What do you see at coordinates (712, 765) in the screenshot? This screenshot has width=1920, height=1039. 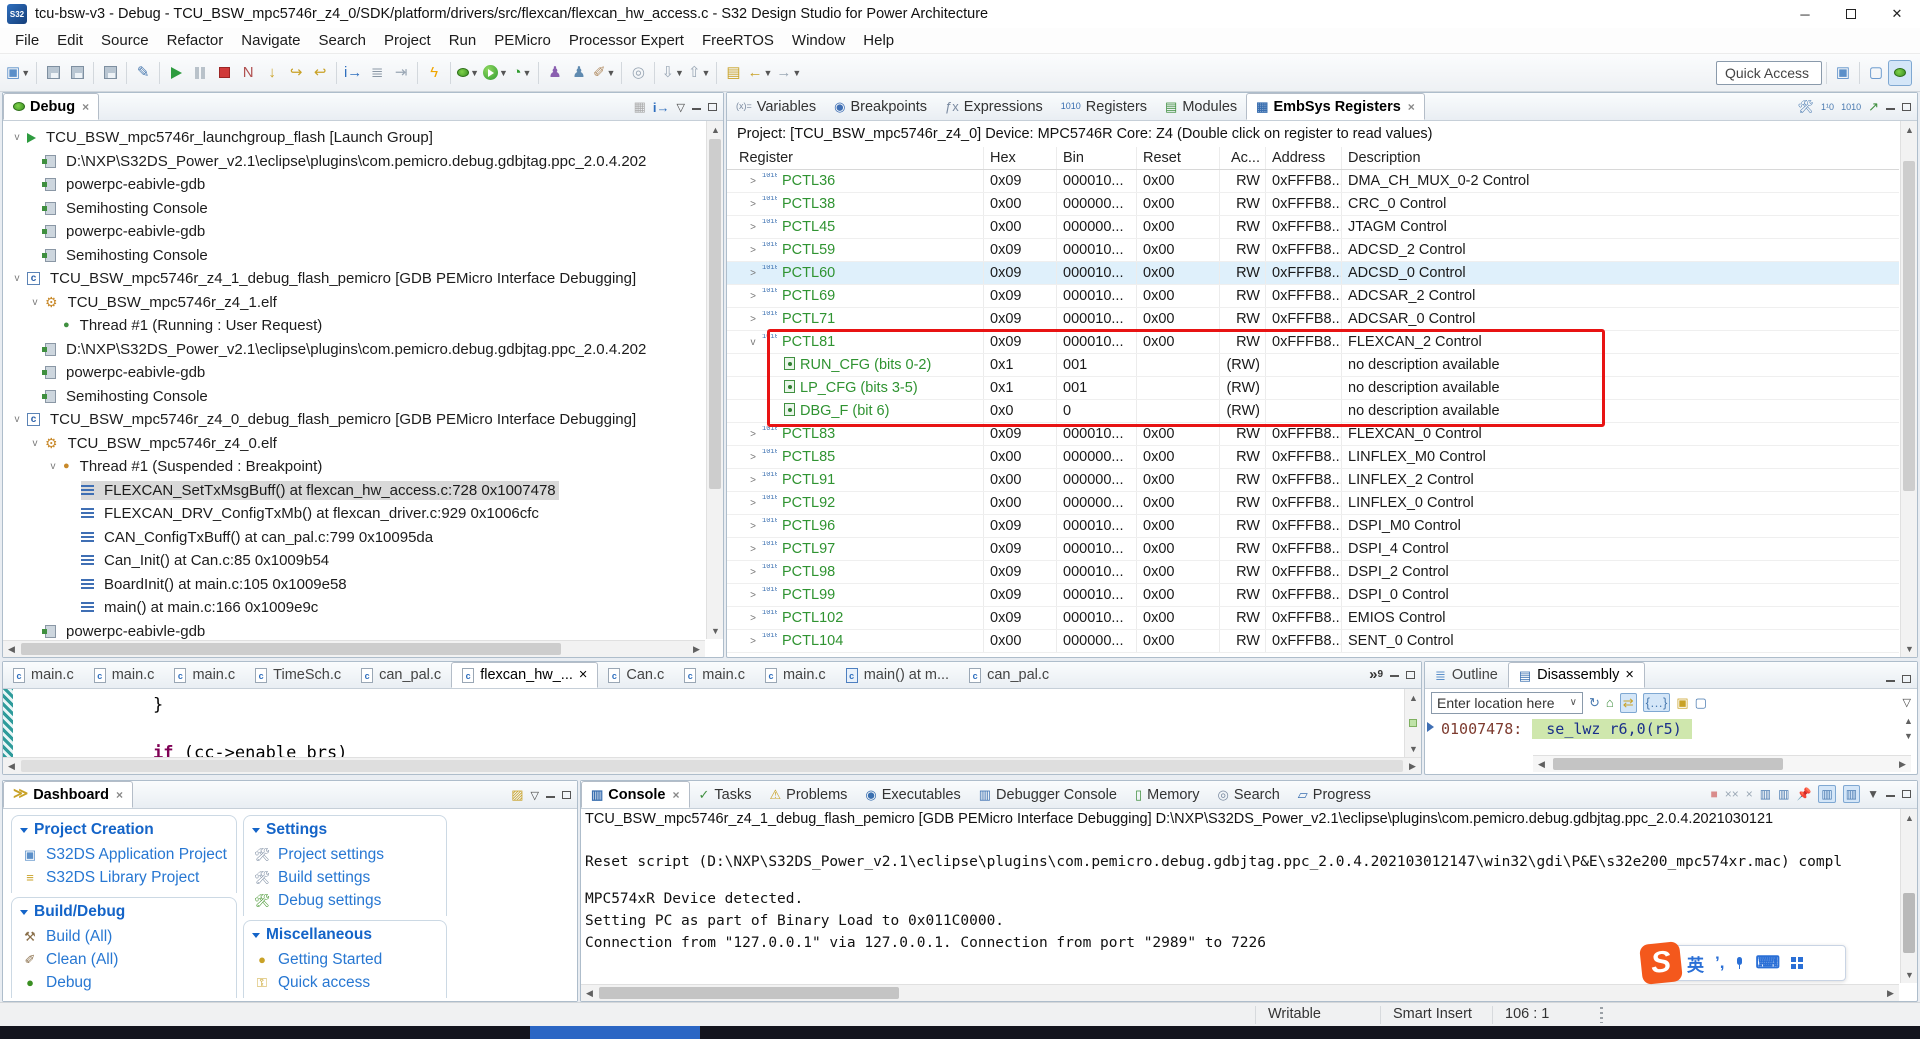 I see `editor-horizontal-scrollbar: ◀ ▶` at bounding box center [712, 765].